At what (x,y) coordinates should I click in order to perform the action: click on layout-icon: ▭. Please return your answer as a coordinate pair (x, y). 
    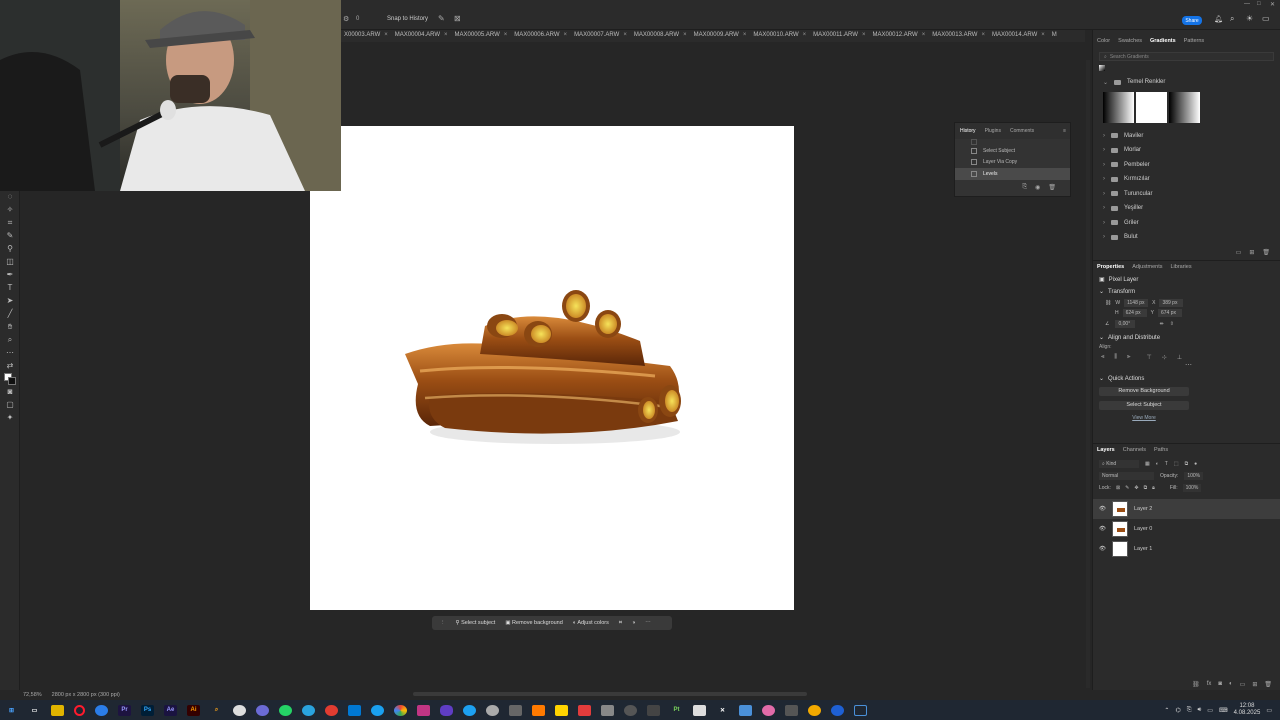
    Looking at the image, I should click on (1266, 18).